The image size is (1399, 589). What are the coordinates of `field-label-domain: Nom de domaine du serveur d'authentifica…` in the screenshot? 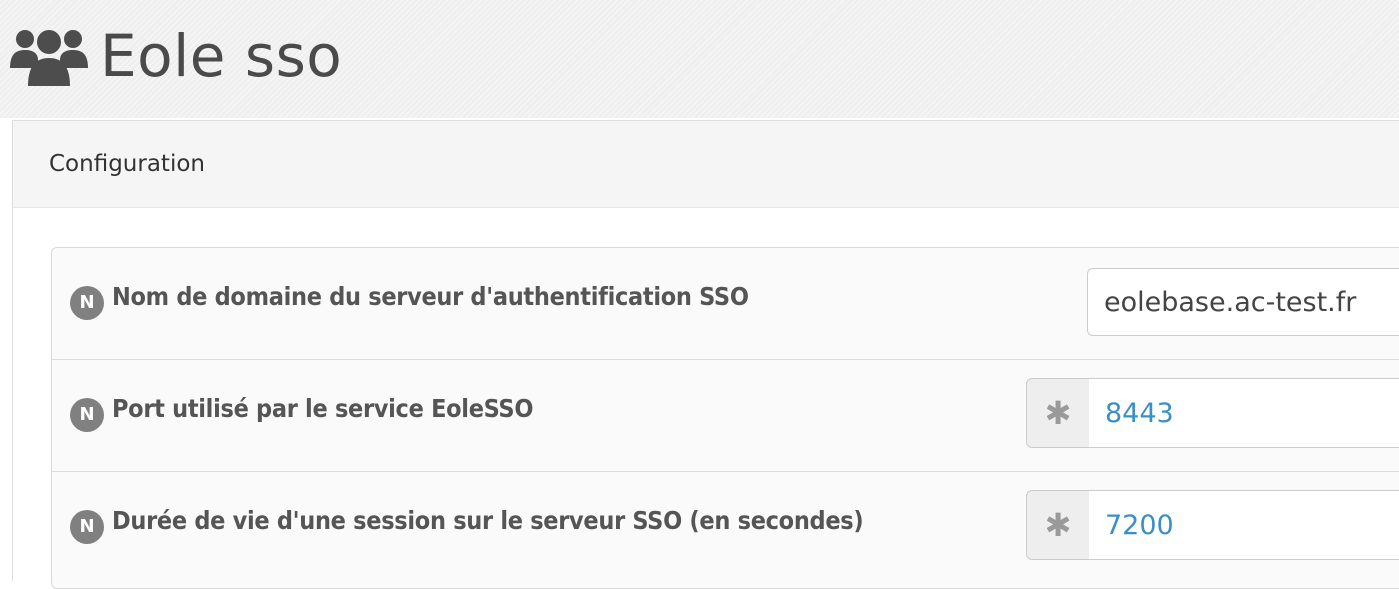 It's located at (430, 296).